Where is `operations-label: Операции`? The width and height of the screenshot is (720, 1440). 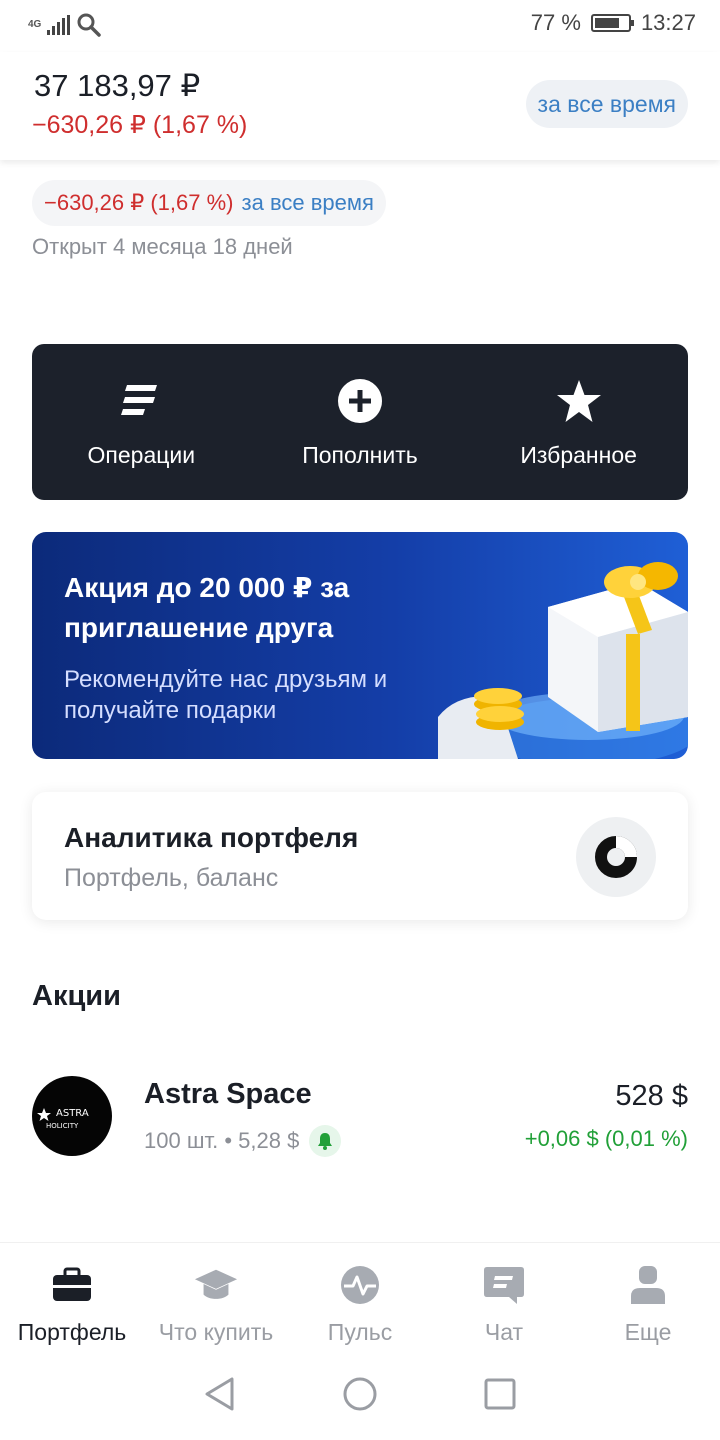 operations-label: Операции is located at coordinates (141, 454).